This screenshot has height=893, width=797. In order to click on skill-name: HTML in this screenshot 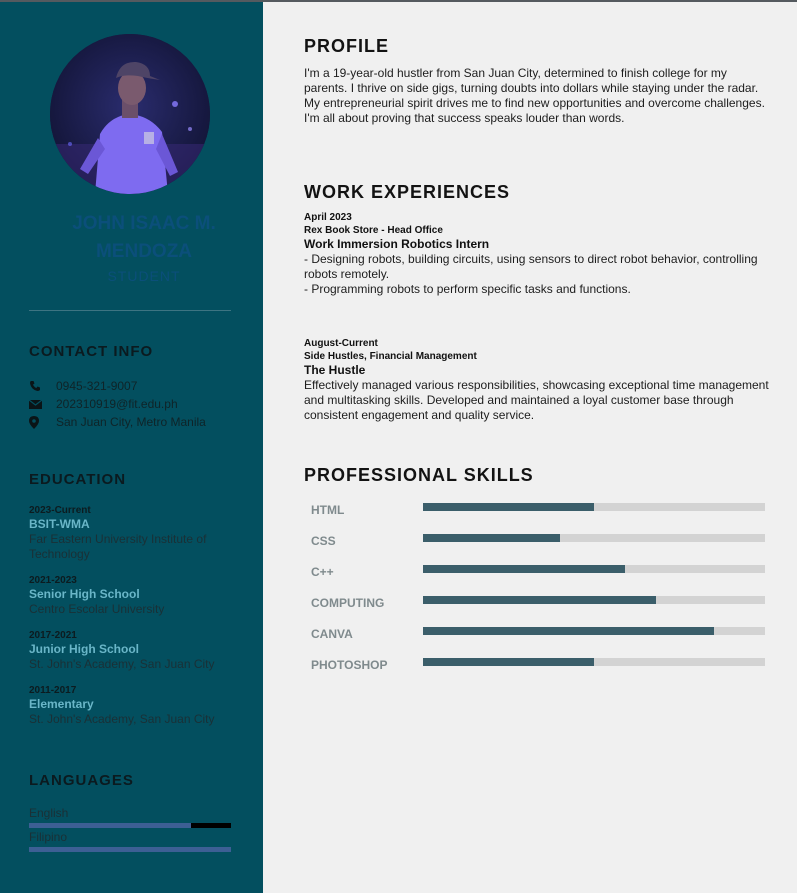, I will do `click(328, 510)`.